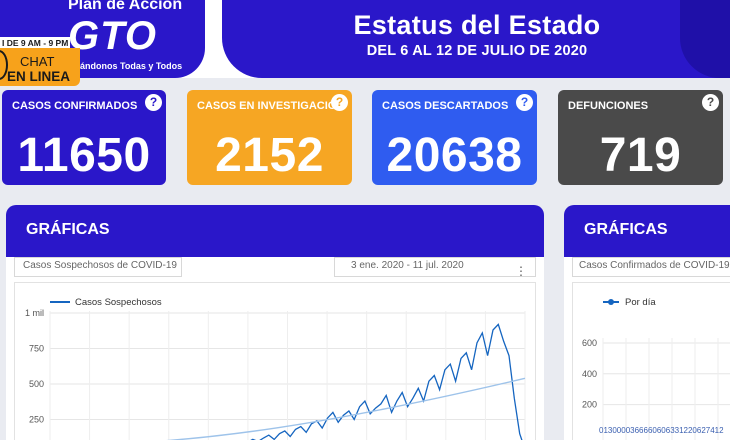 The image size is (730, 440). Describe the element at coordinates (640, 155) in the screenshot. I see `card-value: 719` at that location.